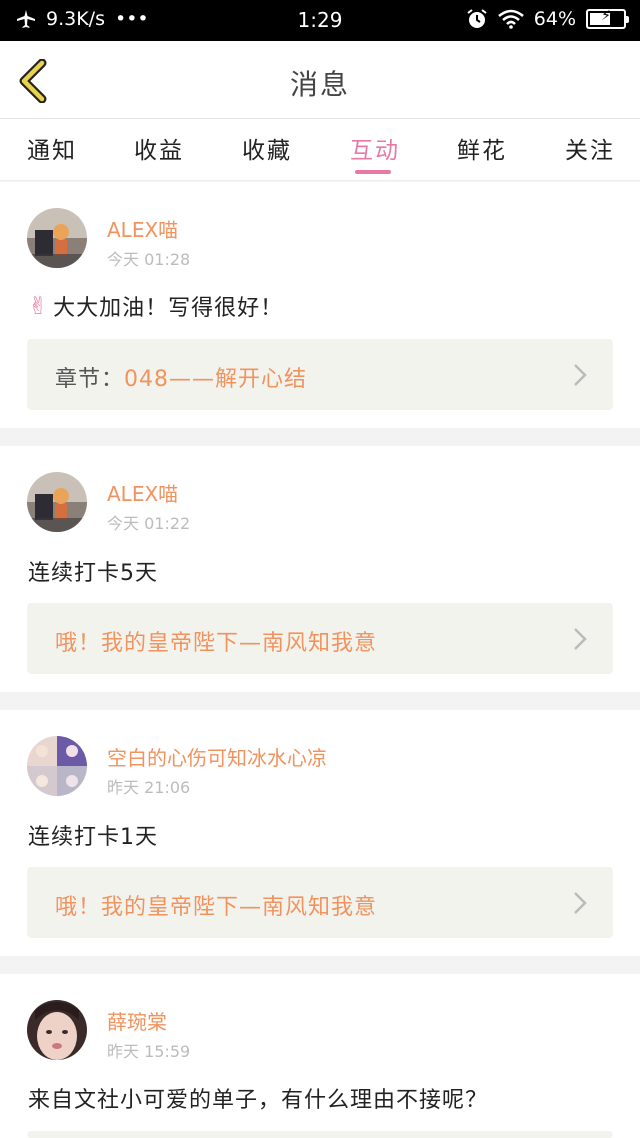 Image resolution: width=640 pixels, height=1138 pixels. What do you see at coordinates (90, 379) in the screenshot?
I see `chapter-prefix: 章节：` at bounding box center [90, 379].